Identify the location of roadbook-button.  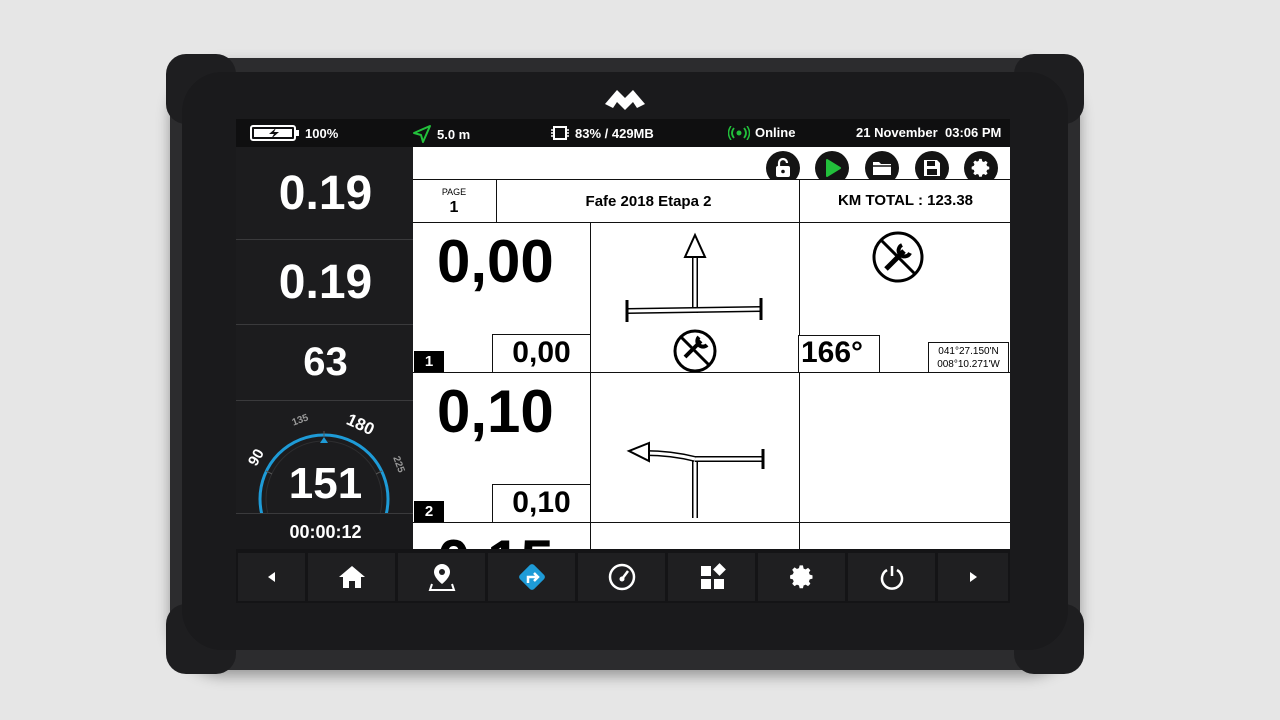
(531, 577).